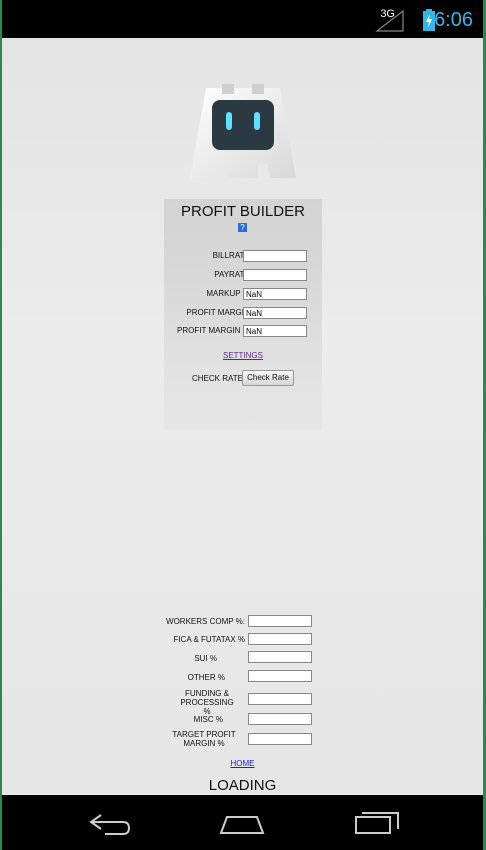 This screenshot has height=850, width=486. I want to click on back-icon, so click(110, 822).